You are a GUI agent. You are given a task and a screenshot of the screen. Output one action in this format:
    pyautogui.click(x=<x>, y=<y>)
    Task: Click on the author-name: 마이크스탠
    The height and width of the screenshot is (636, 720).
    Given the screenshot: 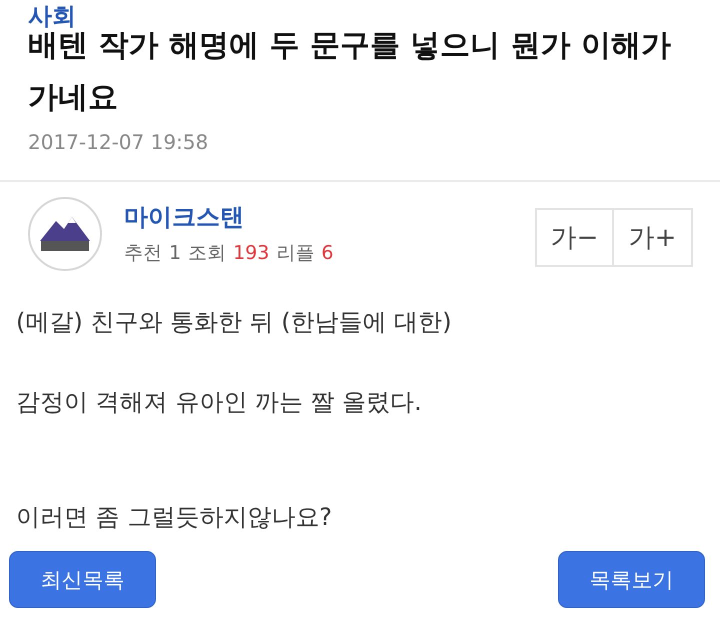 What is the action you would take?
    pyautogui.click(x=184, y=217)
    